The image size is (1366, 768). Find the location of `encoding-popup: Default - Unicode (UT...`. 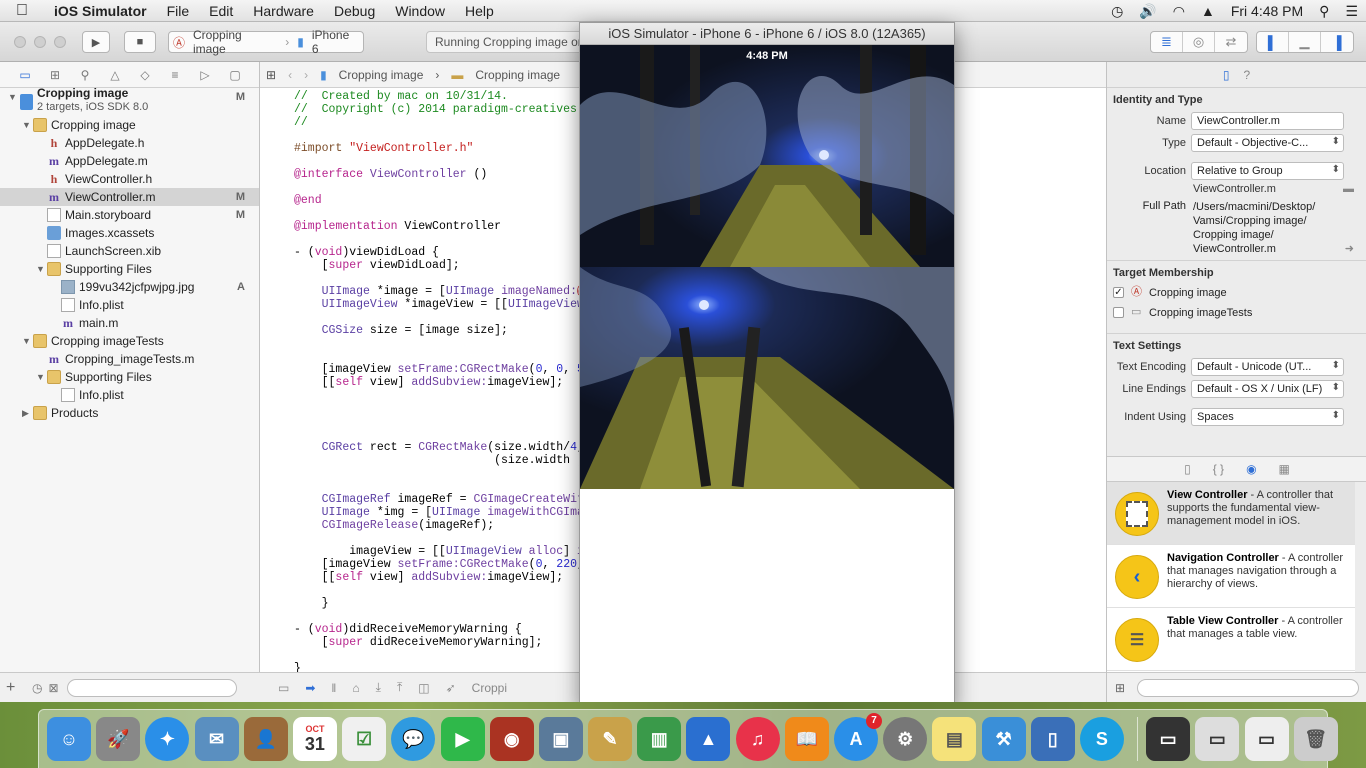

encoding-popup: Default - Unicode (UT... is located at coordinates (1267, 367).